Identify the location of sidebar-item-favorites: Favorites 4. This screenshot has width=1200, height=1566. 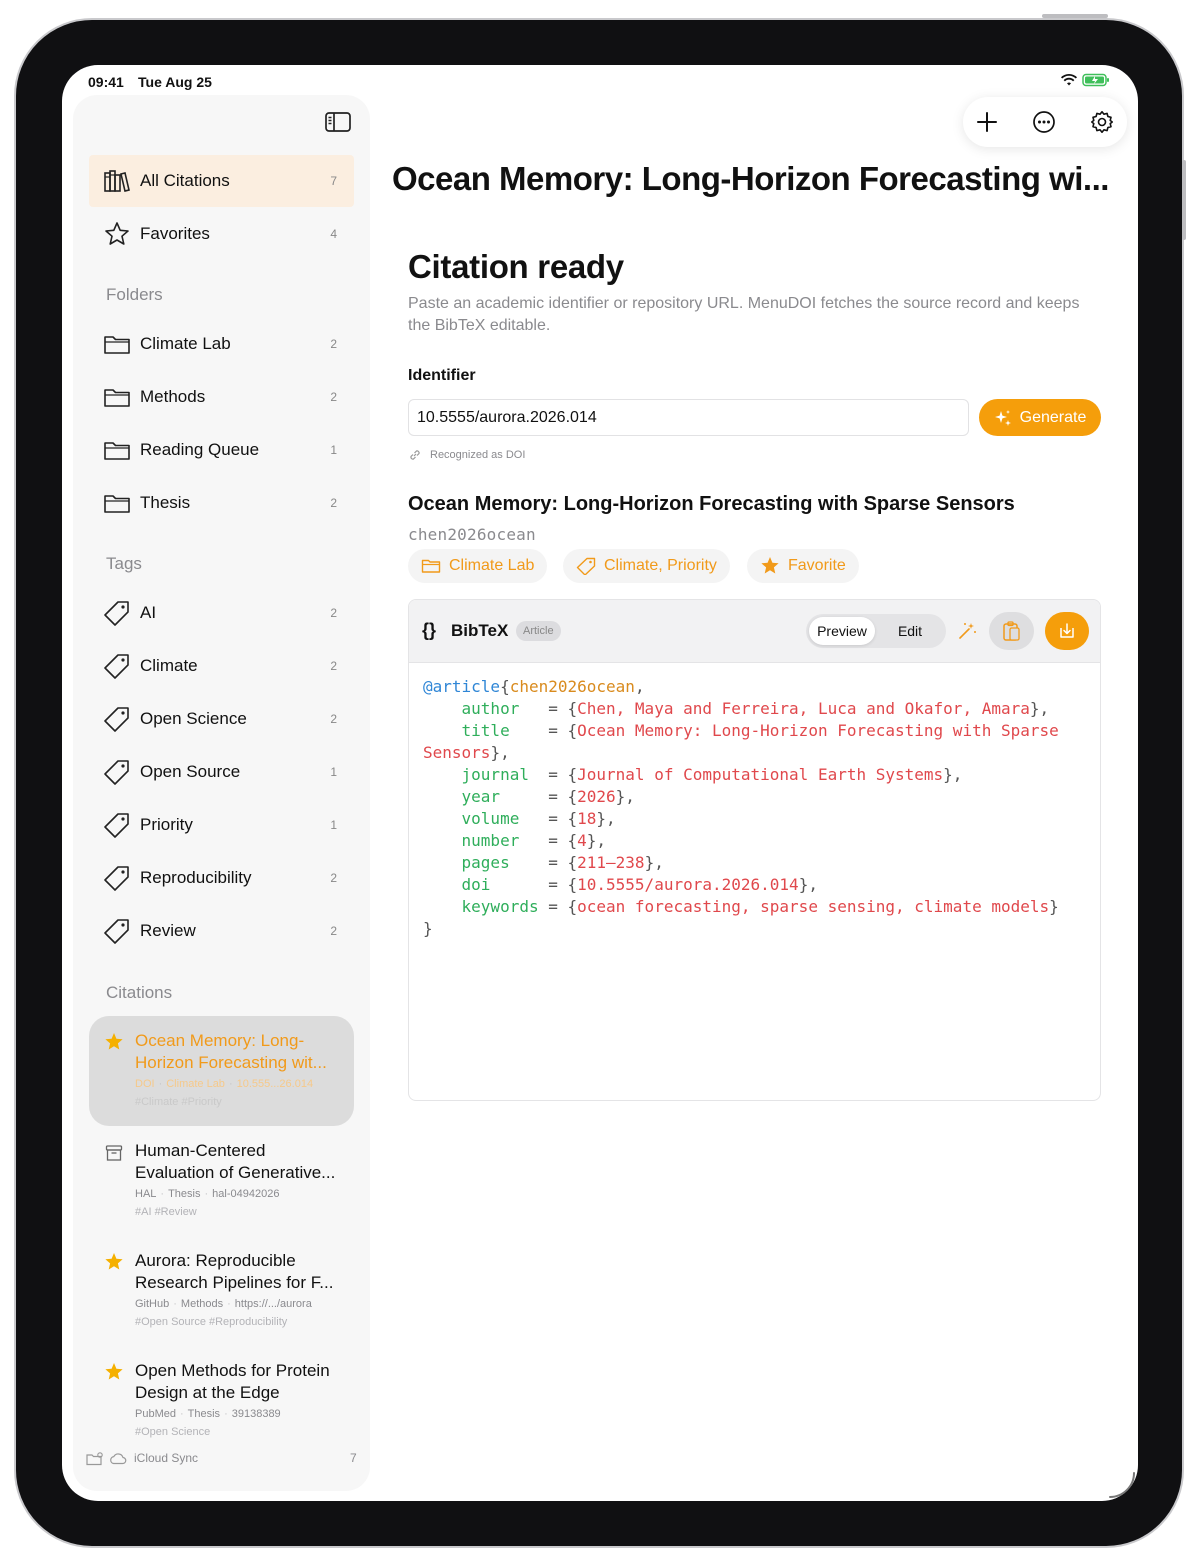
(221, 234).